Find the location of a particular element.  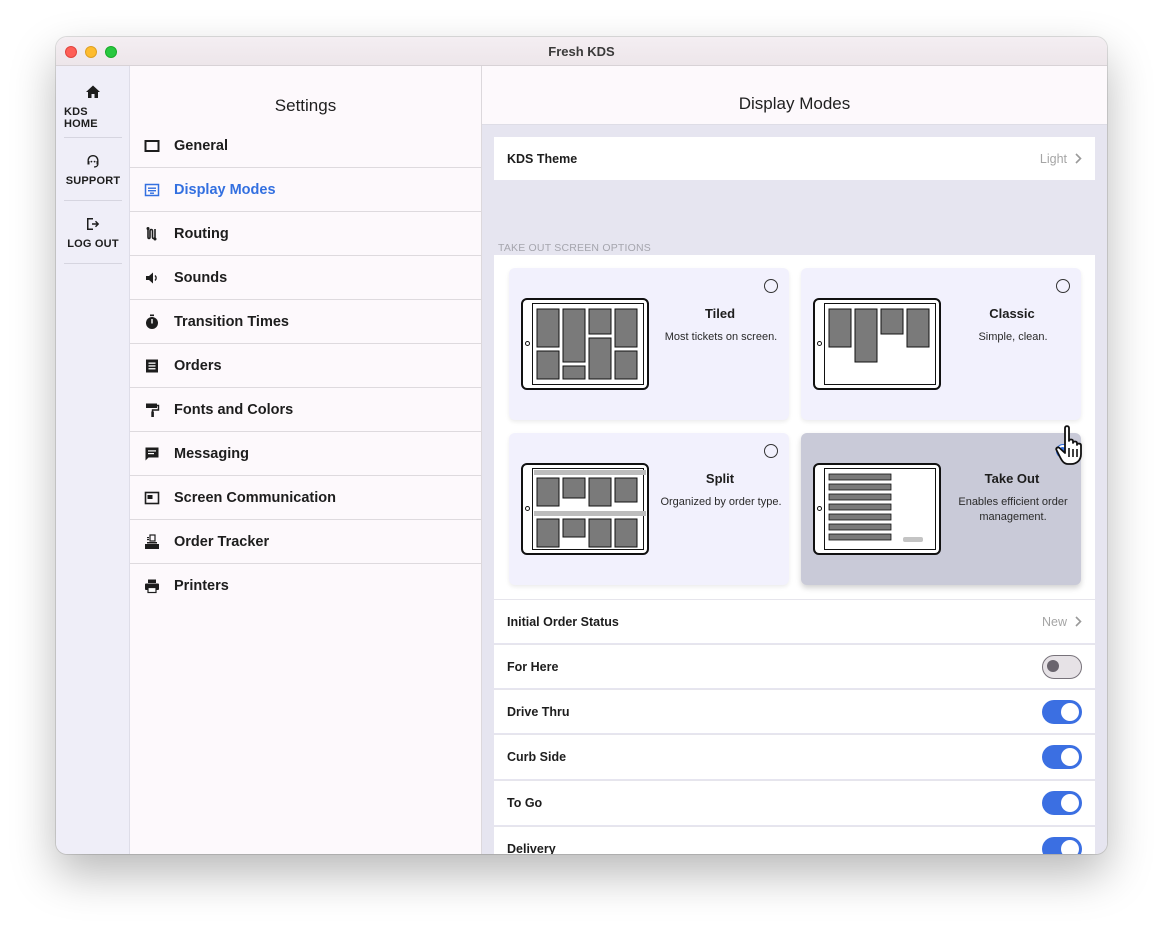

section-label: TAKE OUT SCREEN OPTIONS is located at coordinates (574, 248).